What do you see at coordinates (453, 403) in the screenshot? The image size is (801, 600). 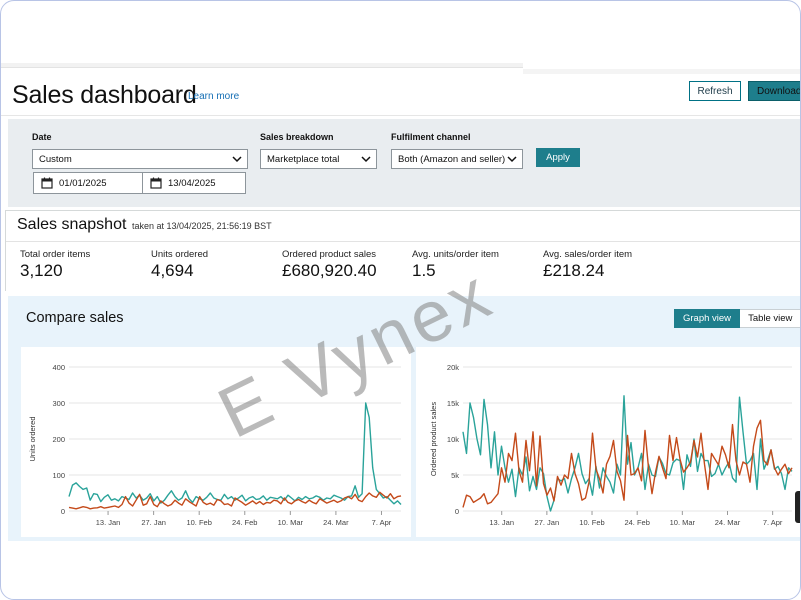 I see `y-tick-label: 15k` at bounding box center [453, 403].